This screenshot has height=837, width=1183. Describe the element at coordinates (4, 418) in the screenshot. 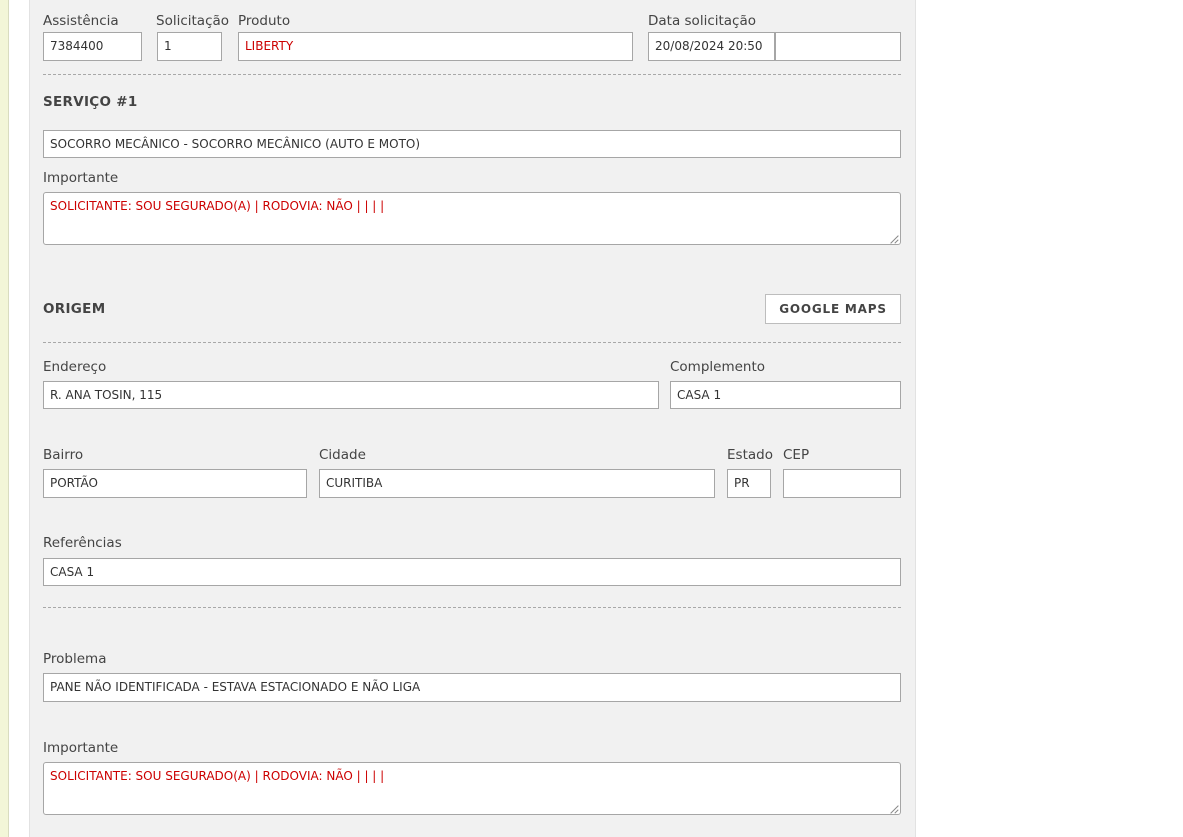

I see `left-sidebar-strip` at that location.